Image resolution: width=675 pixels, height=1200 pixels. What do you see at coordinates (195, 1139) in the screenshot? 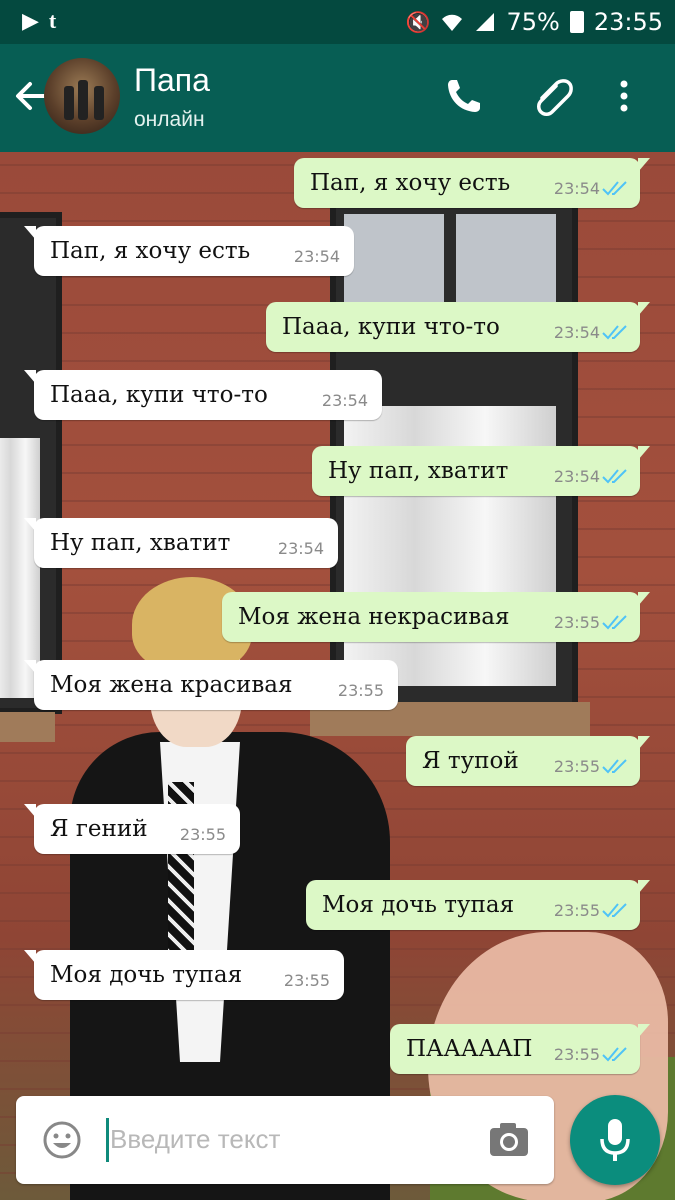
I see `message-input: Введите текст` at bounding box center [195, 1139].